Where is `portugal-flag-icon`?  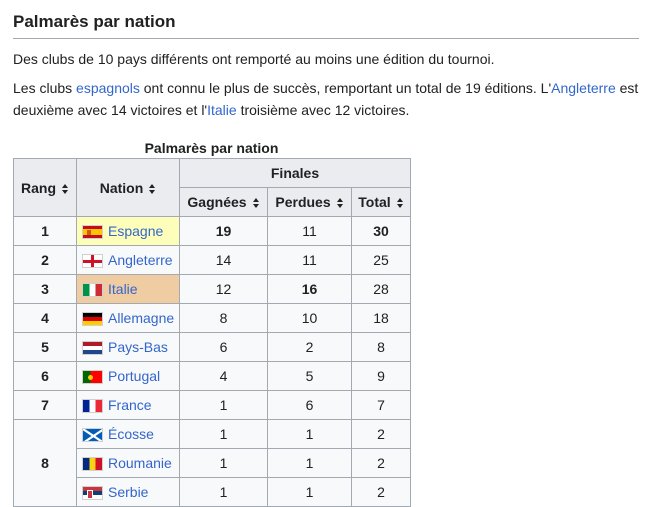 portugal-flag-icon is located at coordinates (92, 377).